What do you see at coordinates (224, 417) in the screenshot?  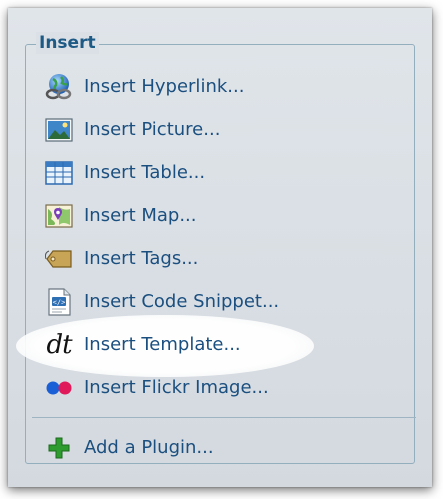 I see `menu-divider` at bounding box center [224, 417].